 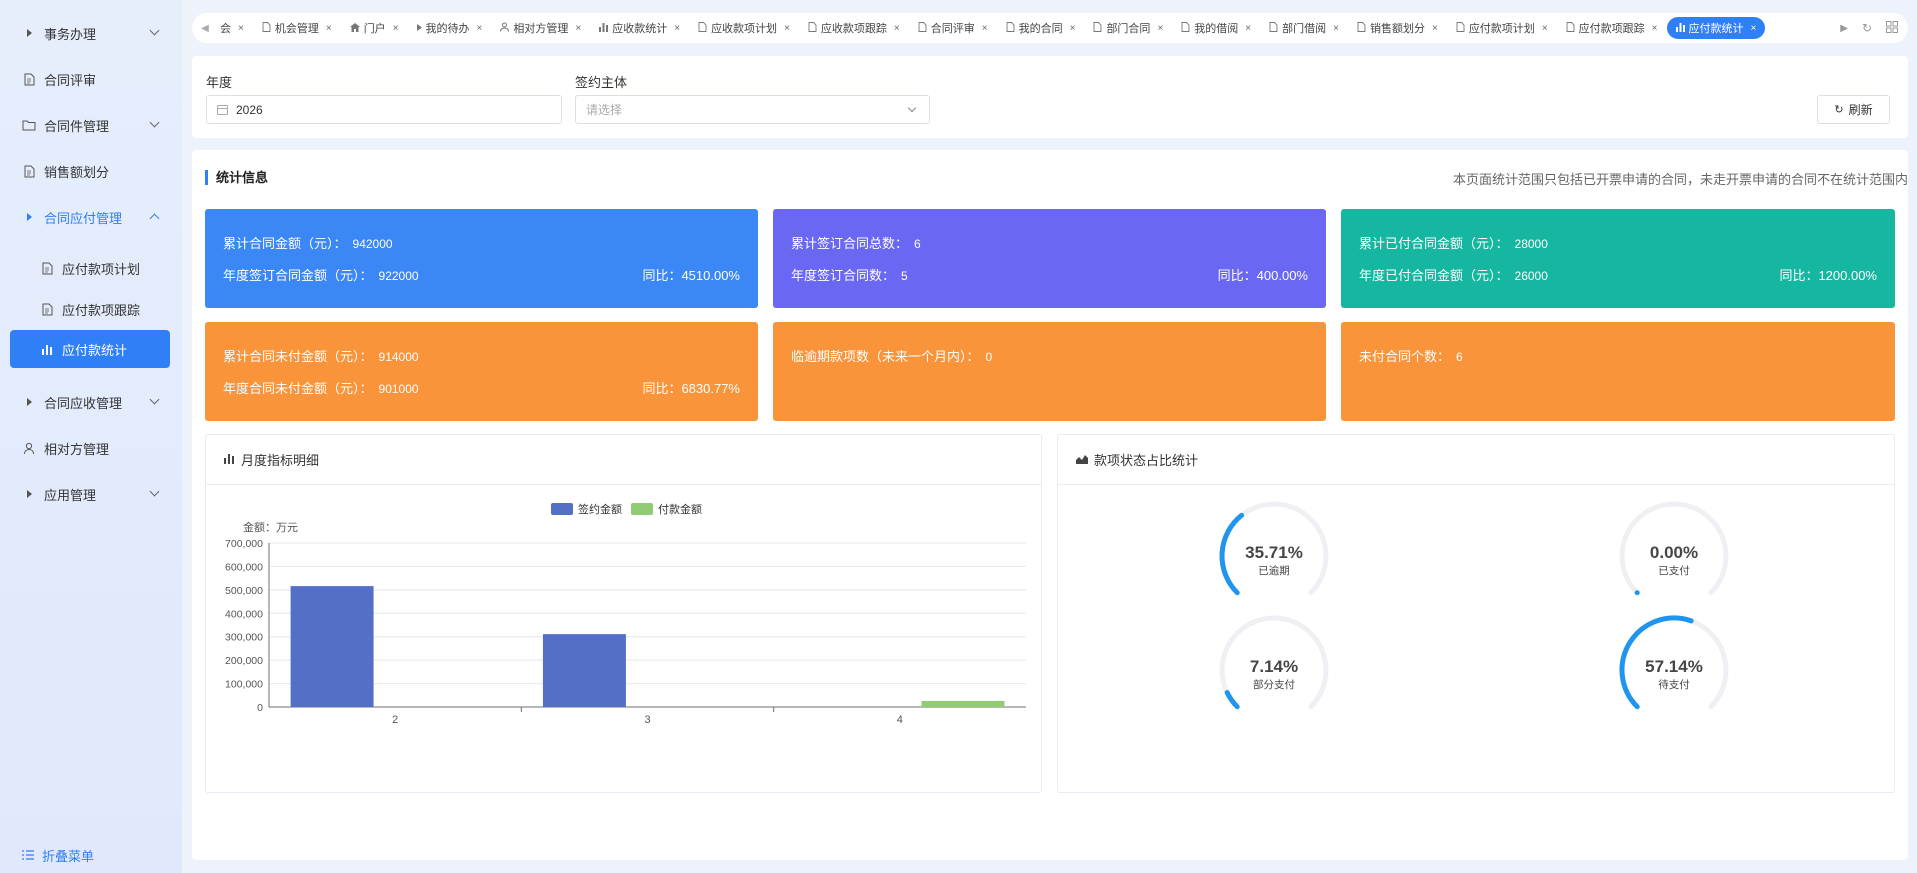 What do you see at coordinates (1082, 459) in the screenshot?
I see `area-chart-icon` at bounding box center [1082, 459].